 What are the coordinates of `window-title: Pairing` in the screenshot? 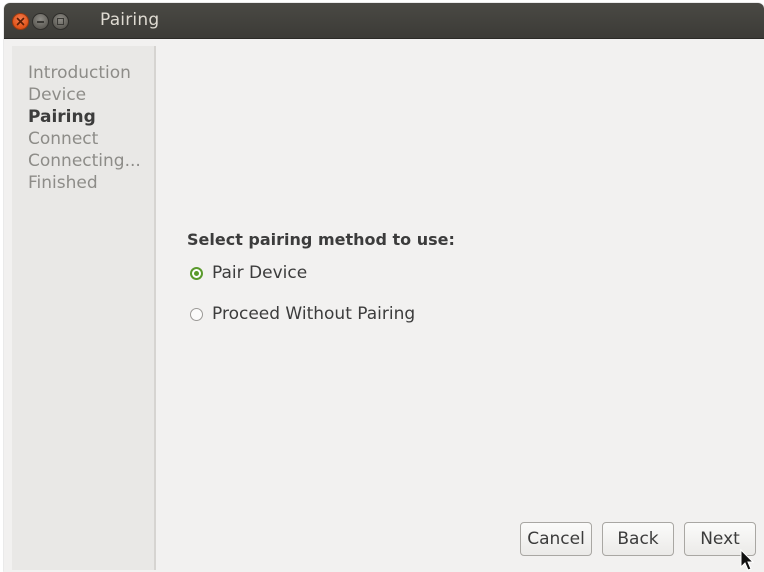 It's located at (130, 20).